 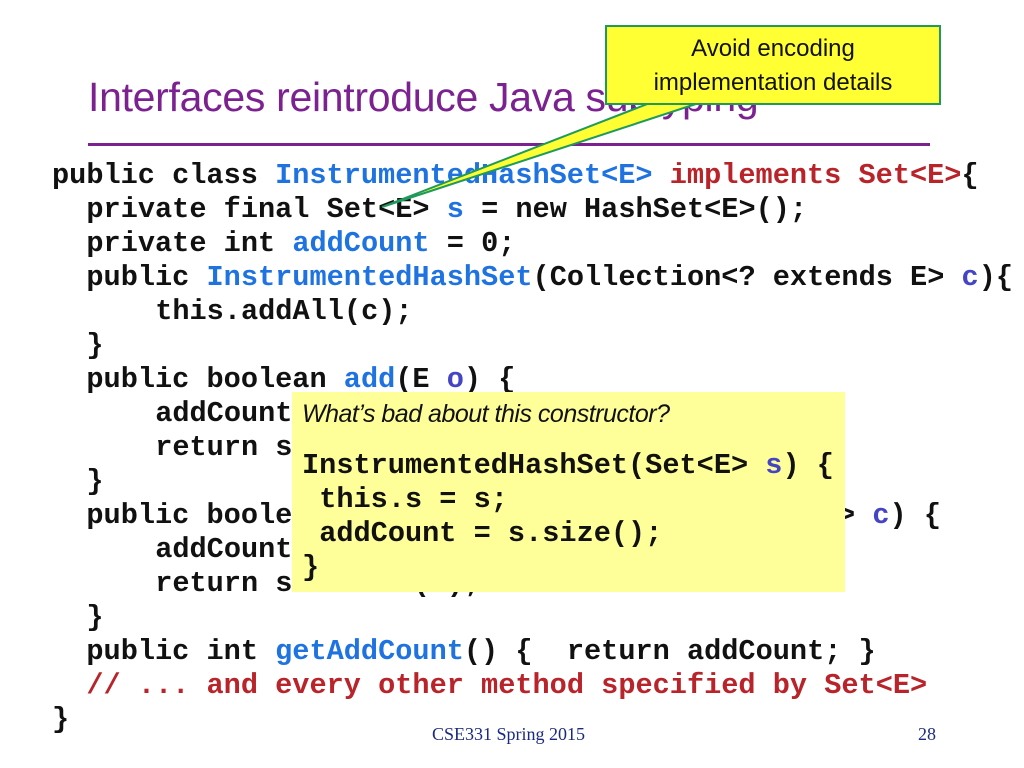 I want to click on callout-box: Avoid encoding implementation details, so click(x=773, y=65).